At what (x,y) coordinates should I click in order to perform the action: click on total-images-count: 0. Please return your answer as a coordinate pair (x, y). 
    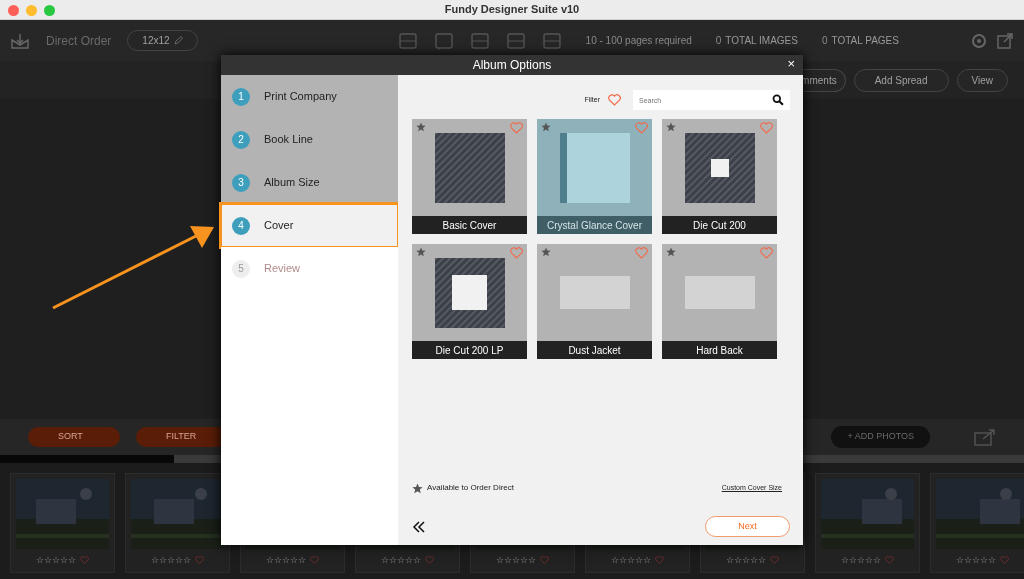
    Looking at the image, I should click on (718, 41).